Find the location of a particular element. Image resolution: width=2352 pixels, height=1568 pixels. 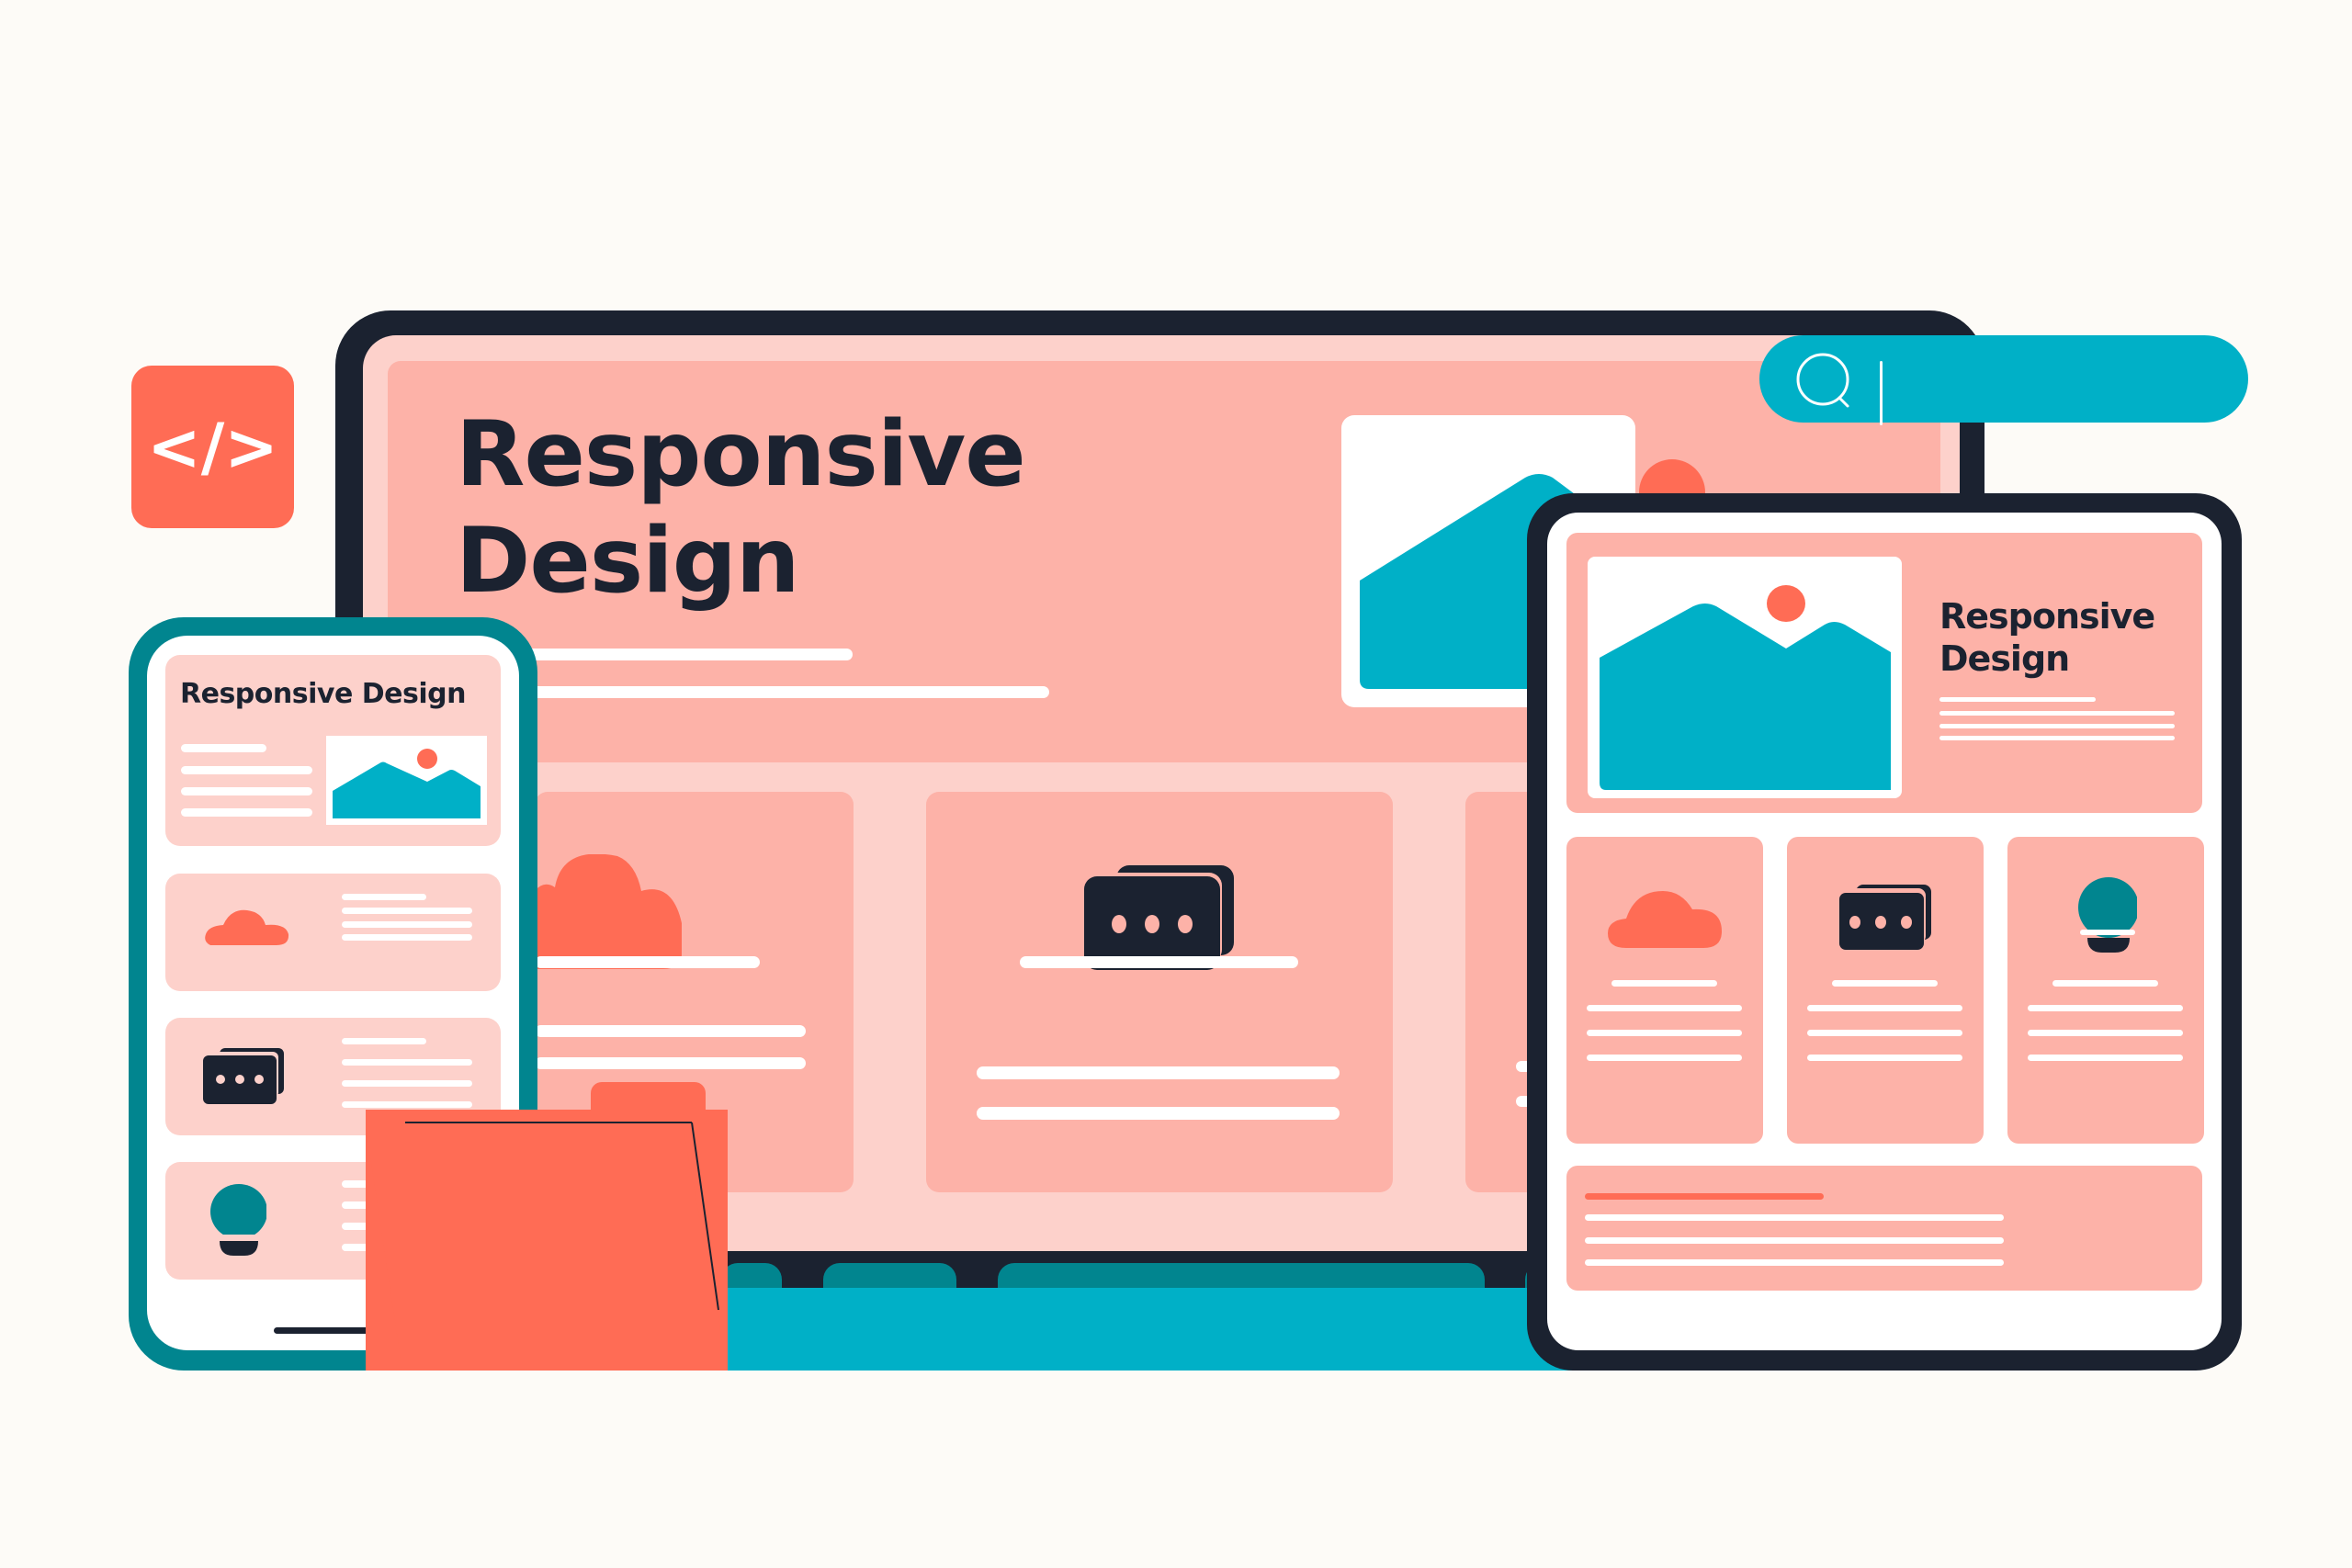

tablet-footer-accent-line is located at coordinates (1704, 1196).